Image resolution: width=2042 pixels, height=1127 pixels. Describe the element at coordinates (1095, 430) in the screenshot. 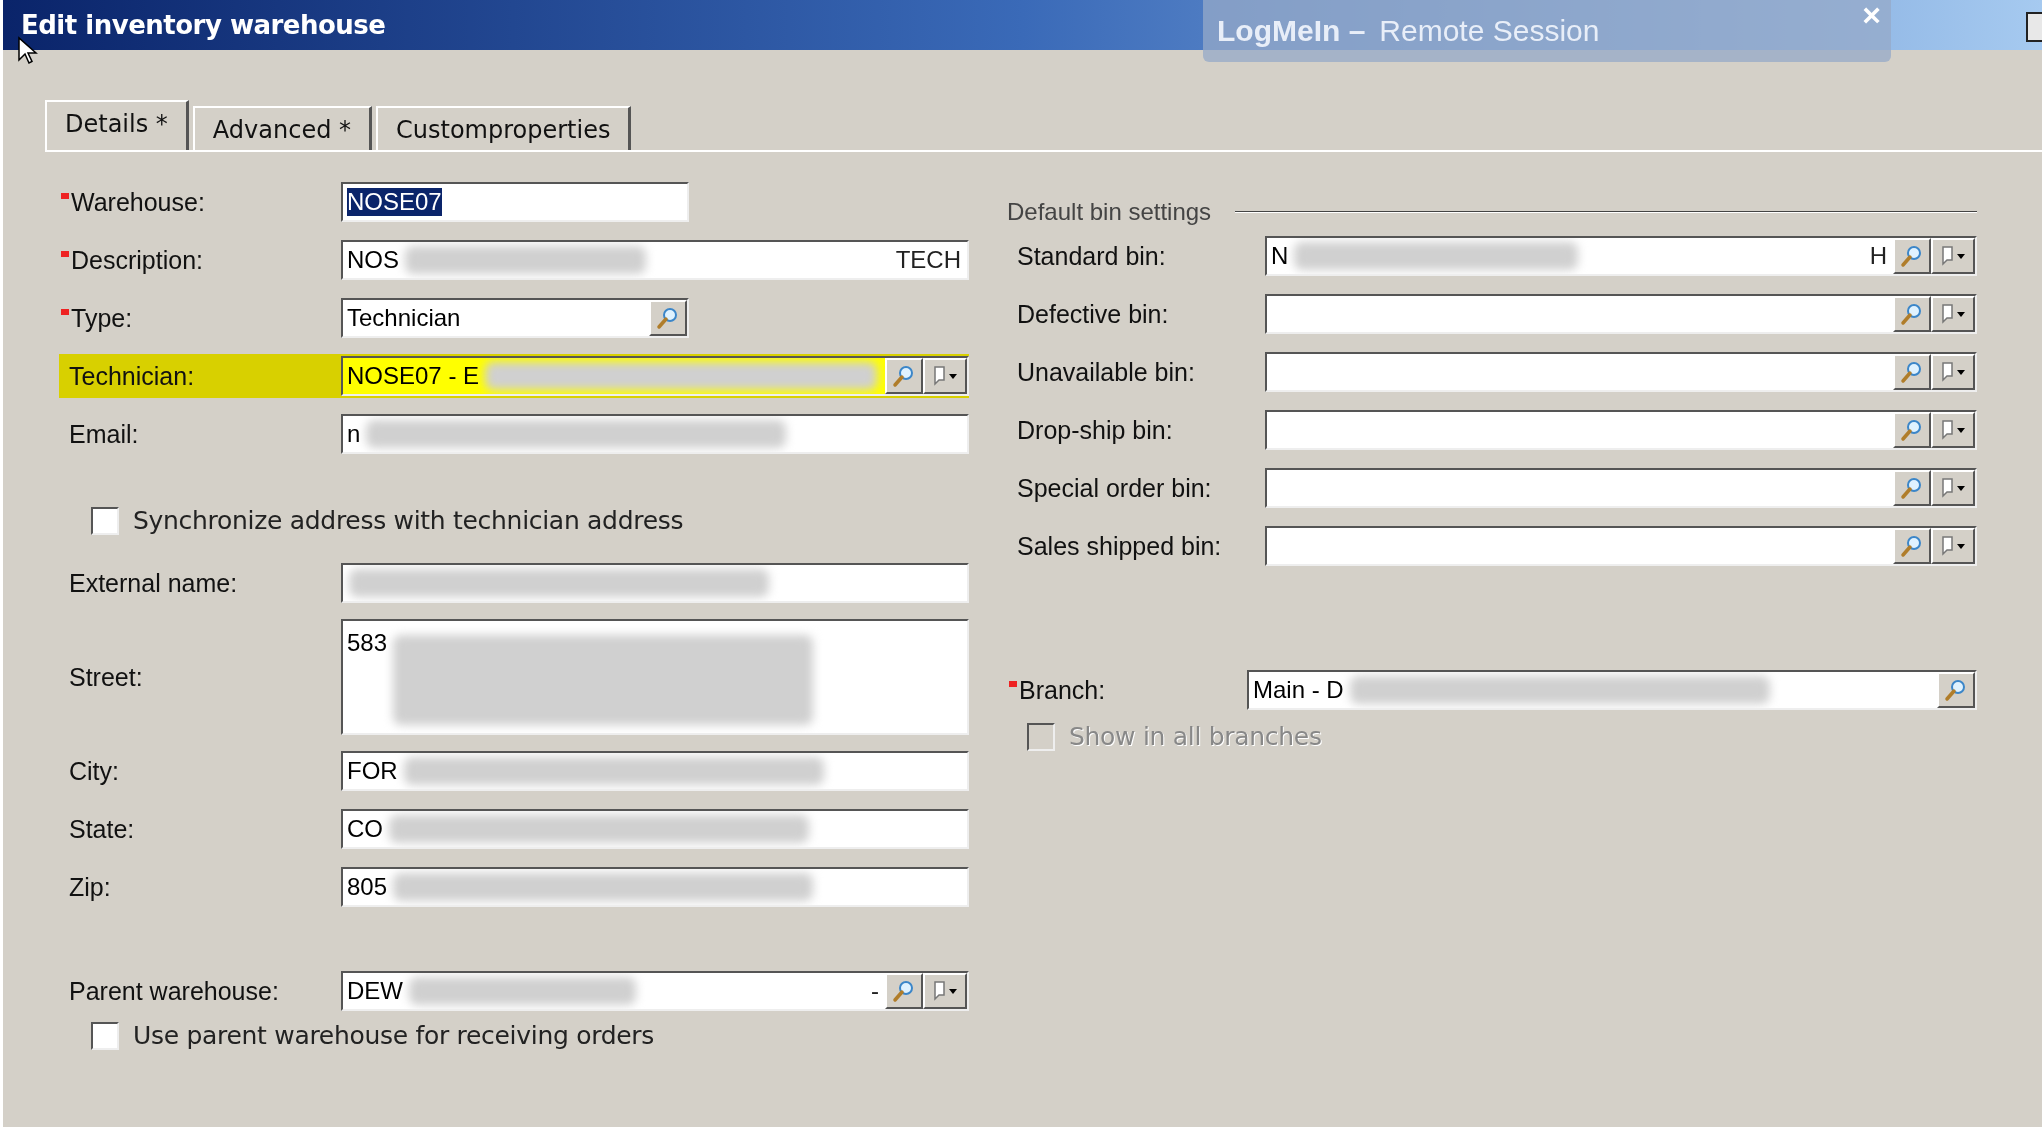

I see `field-label: Drop-ship bin:` at that location.